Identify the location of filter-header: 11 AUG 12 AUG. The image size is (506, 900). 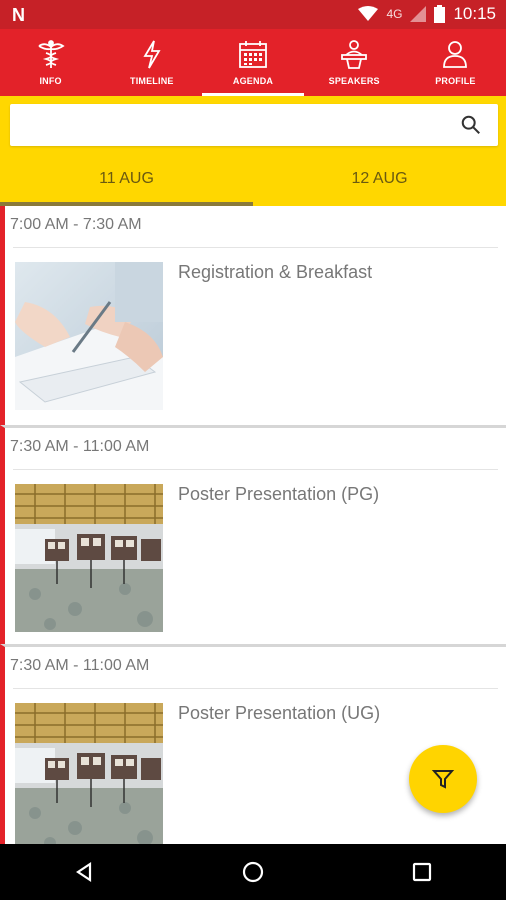
(253, 151).